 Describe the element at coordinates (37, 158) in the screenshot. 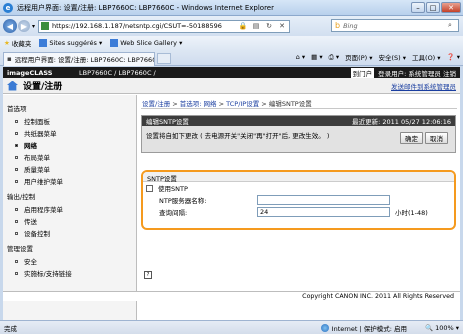

I see `sidebar-item-label: 布局菜单` at that location.